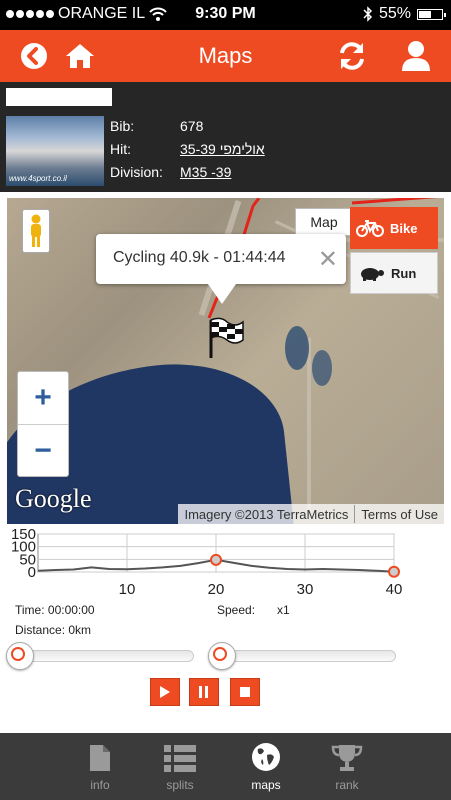 Image resolution: width=451 pixels, height=800 pixels. What do you see at coordinates (100, 758) in the screenshot?
I see `document-icon` at bounding box center [100, 758].